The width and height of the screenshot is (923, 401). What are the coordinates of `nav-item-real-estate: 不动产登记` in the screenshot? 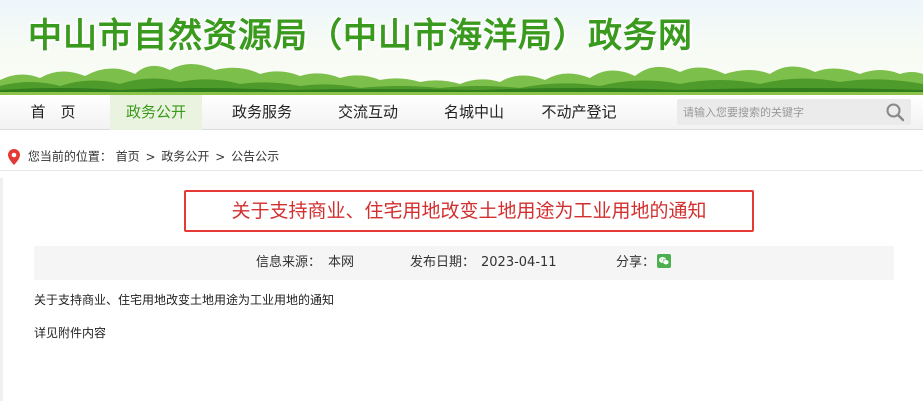 It's located at (579, 112).